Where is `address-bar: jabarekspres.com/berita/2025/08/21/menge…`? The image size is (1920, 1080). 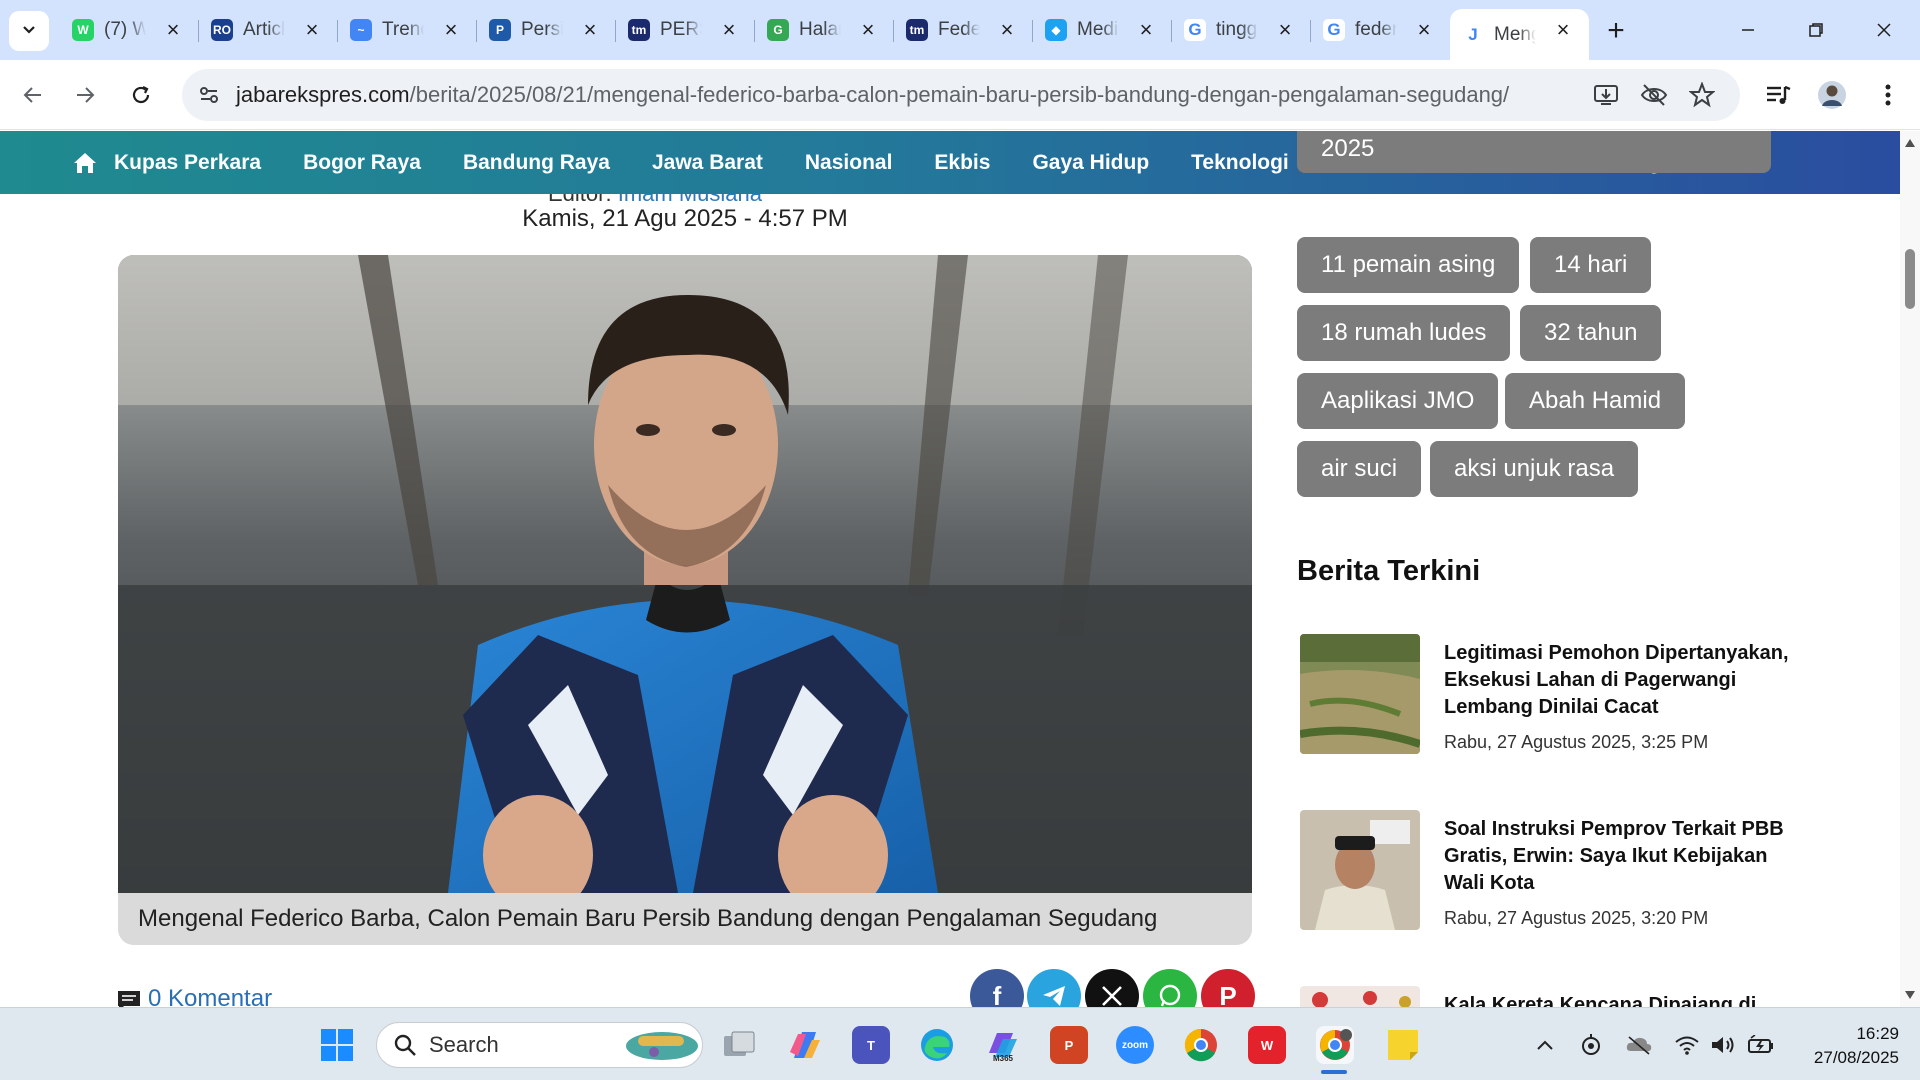
address-bar: jabarekspres.com/berita/2025/08/21/menge… is located at coordinates (961, 95).